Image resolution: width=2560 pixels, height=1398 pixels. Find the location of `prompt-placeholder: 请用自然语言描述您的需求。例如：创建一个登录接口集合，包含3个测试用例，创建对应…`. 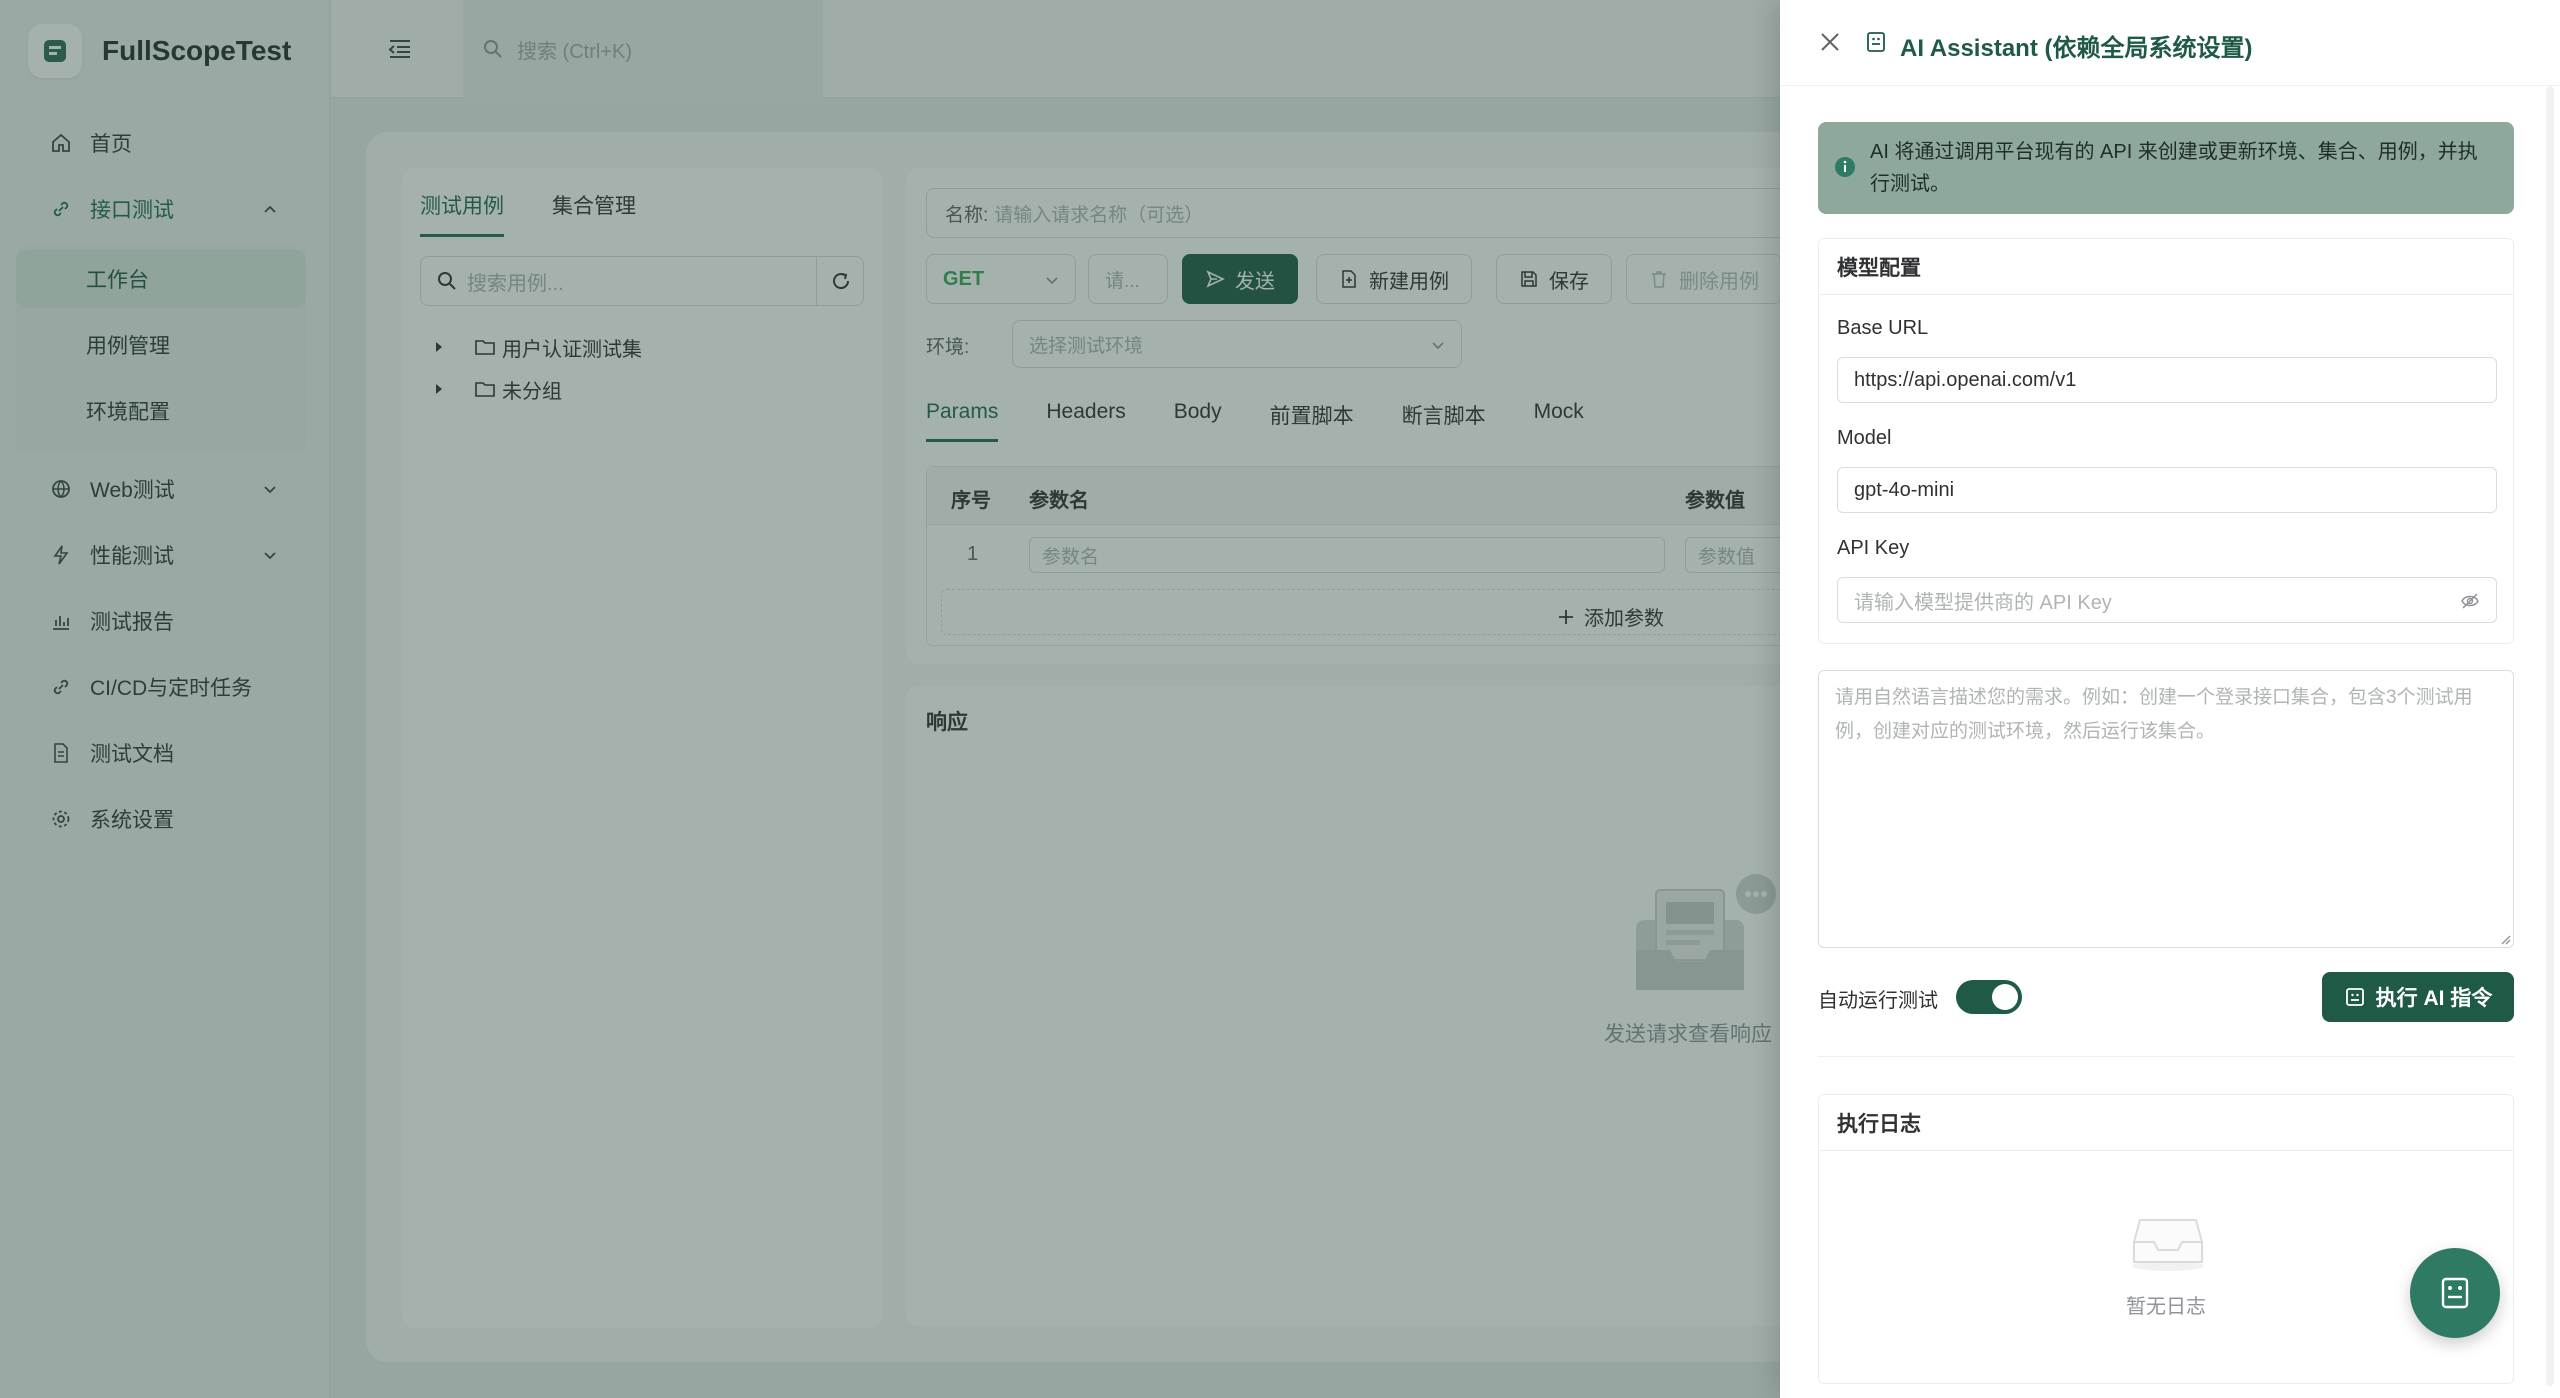

prompt-placeholder: 请用自然语言描述您的需求。例如：创建一个登录接口集合，包含3个测试用例，创建对应… is located at coordinates (2154, 714).